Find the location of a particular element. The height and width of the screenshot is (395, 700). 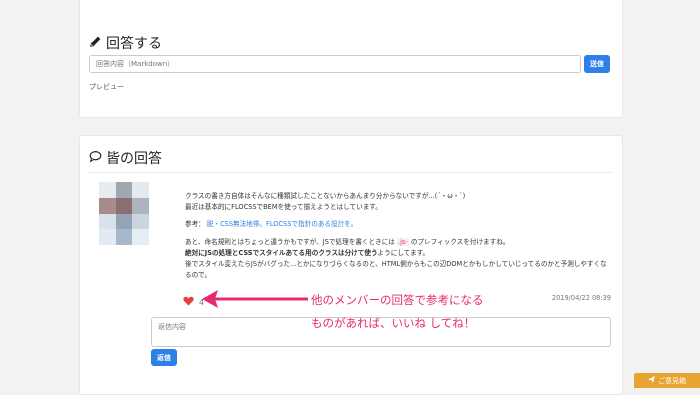

reference-prefix: 参考： is located at coordinates (195, 224).